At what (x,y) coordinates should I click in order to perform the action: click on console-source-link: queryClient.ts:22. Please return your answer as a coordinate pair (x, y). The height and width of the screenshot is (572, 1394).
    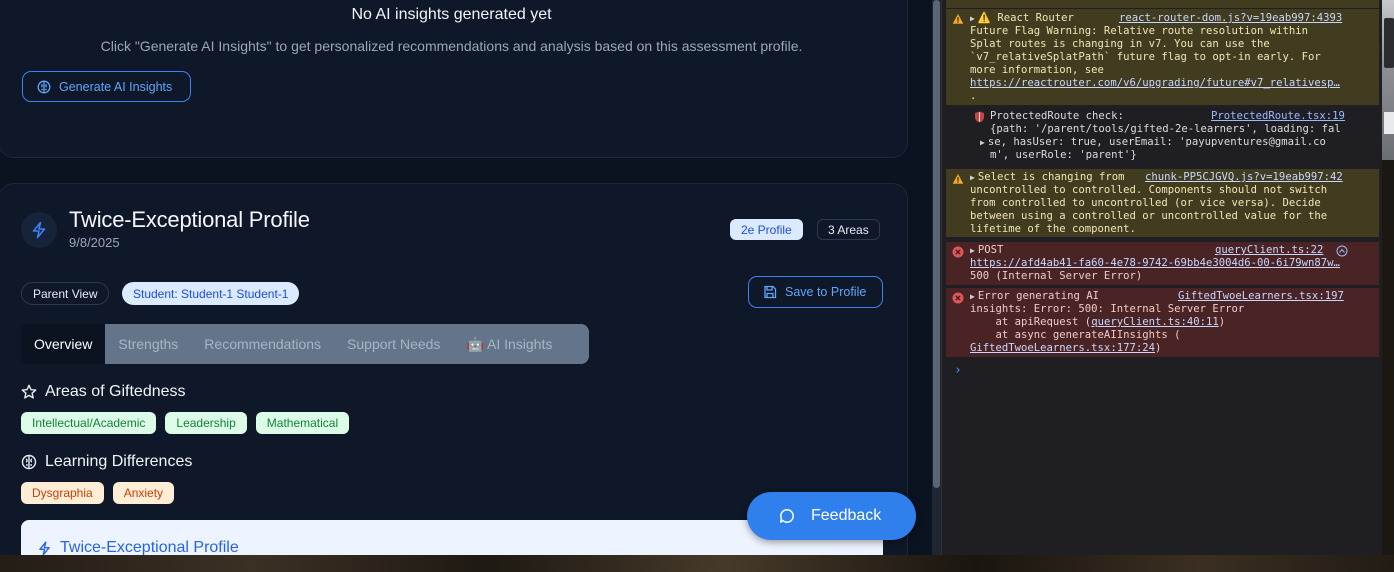
    Looking at the image, I should click on (1269, 250).